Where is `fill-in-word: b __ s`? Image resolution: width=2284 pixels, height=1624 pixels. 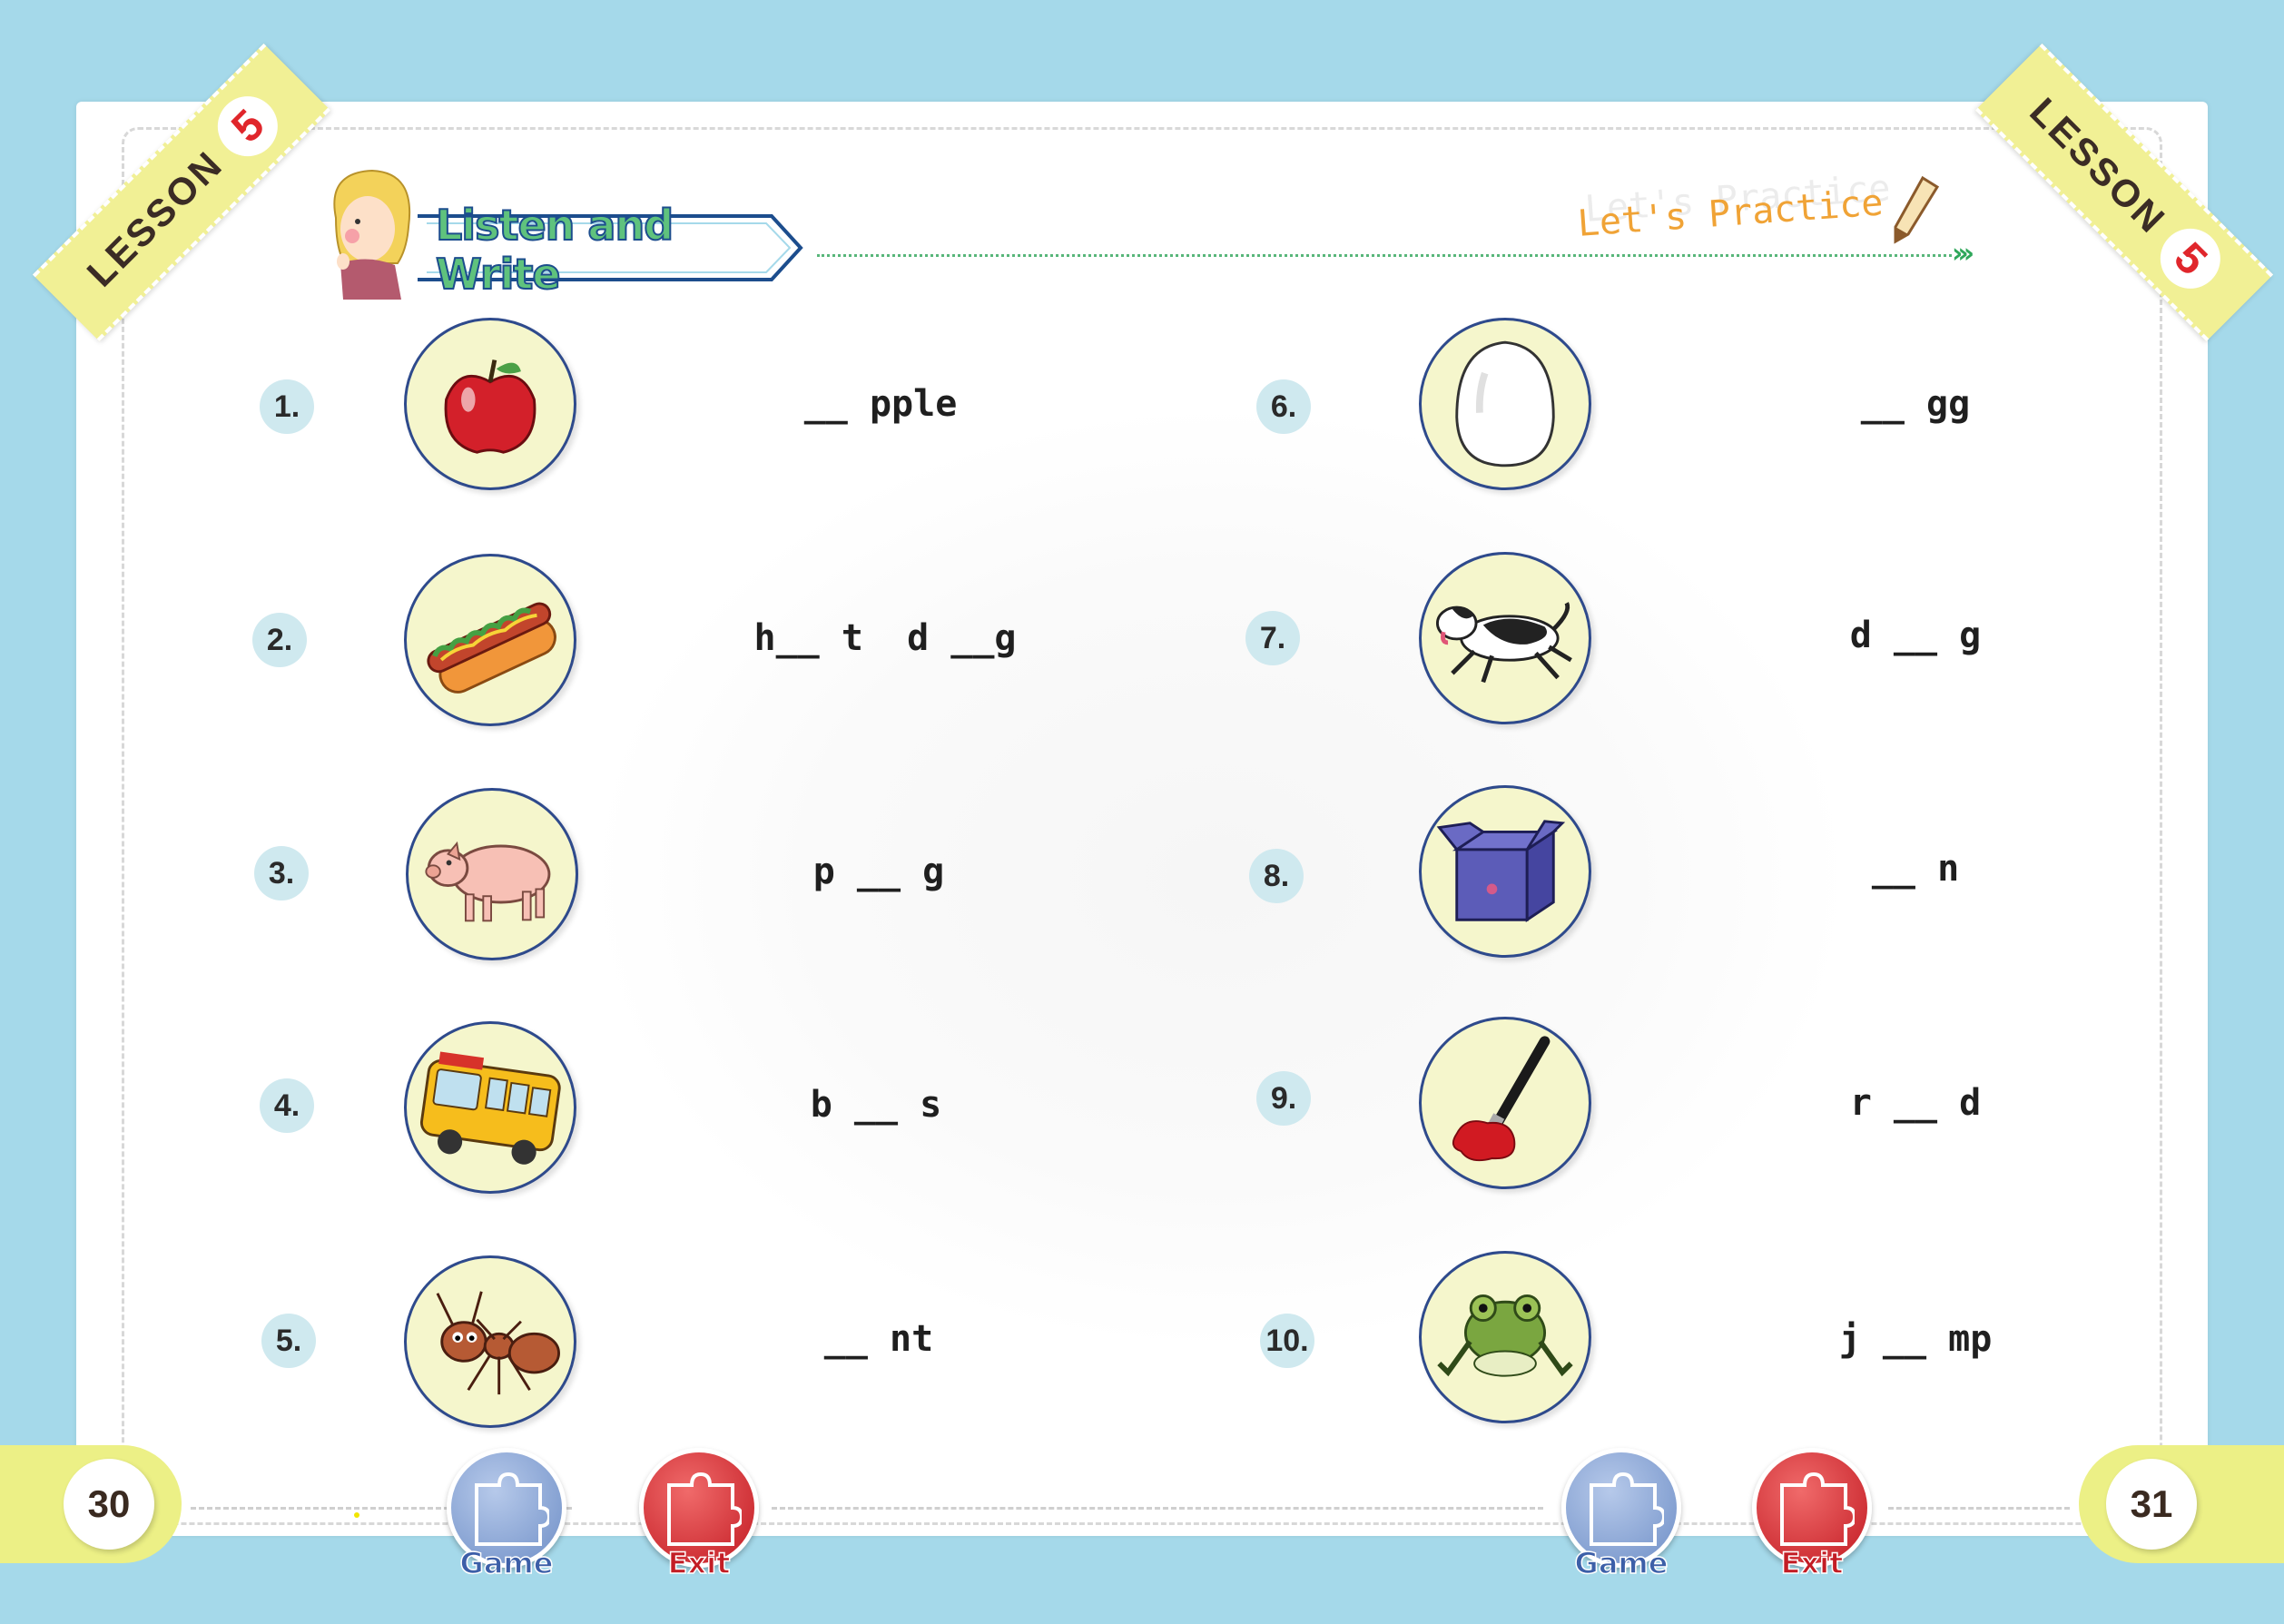 fill-in-word: b __ s is located at coordinates (876, 1105).